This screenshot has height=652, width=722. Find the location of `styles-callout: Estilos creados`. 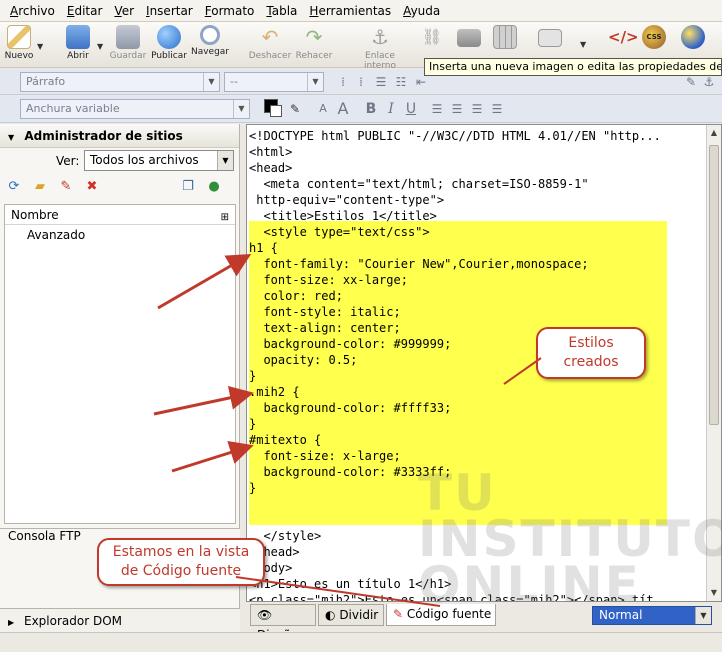

styles-callout: Estilos creados is located at coordinates (591, 353).